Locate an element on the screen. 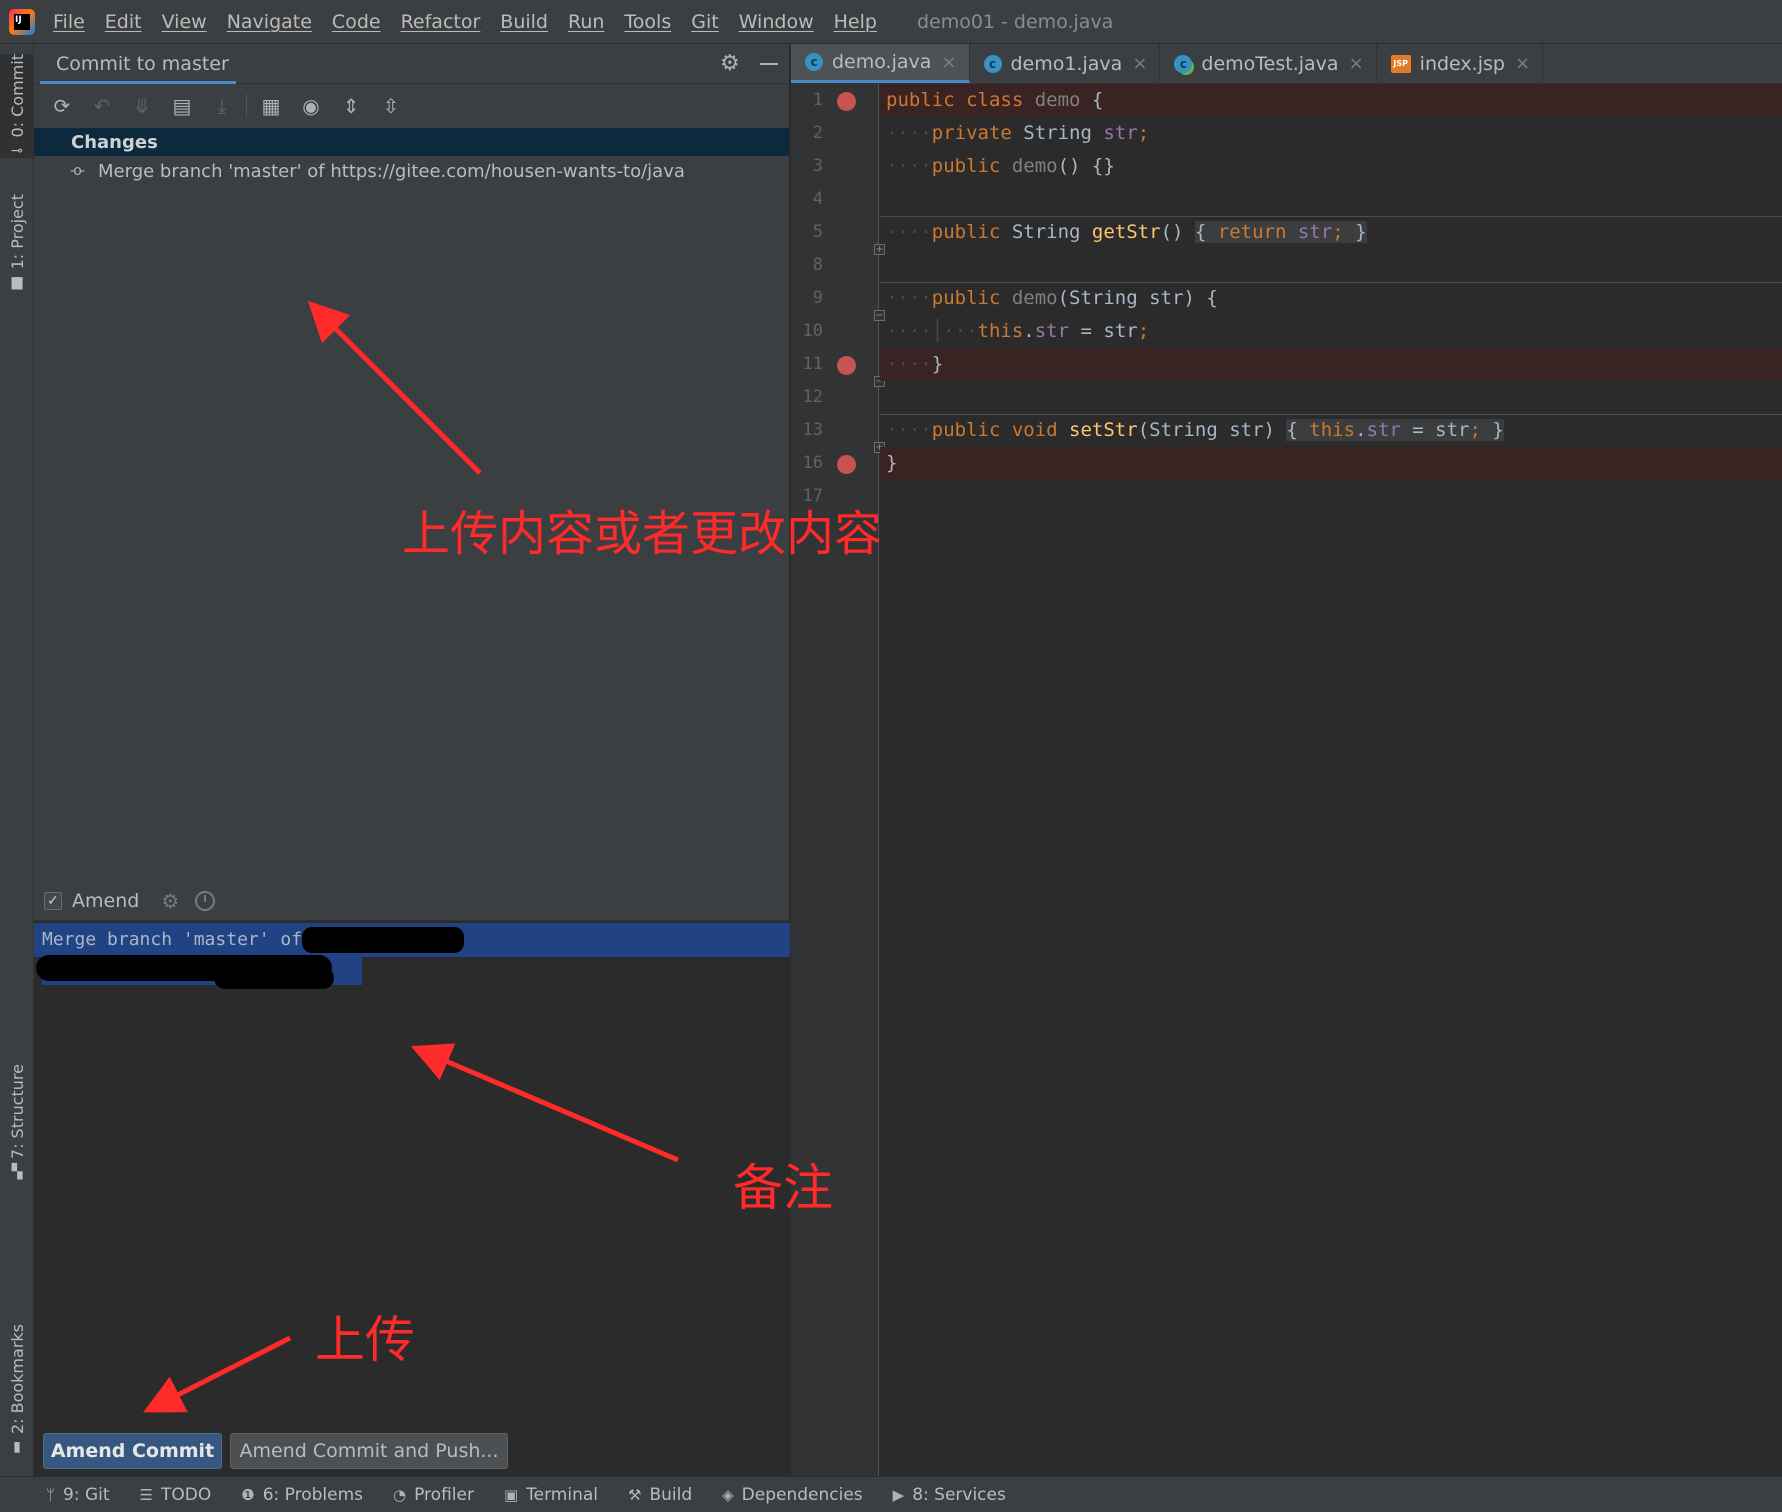 The height and width of the screenshot is (1512, 1782). window-title: demo01 - demo.java is located at coordinates (1015, 21).